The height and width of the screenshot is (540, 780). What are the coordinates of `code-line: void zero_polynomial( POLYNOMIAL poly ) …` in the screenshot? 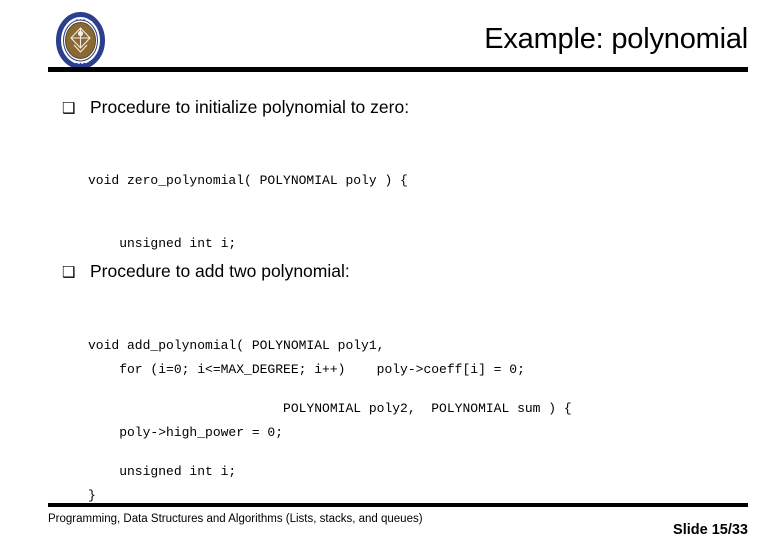 It's located at (248, 180).